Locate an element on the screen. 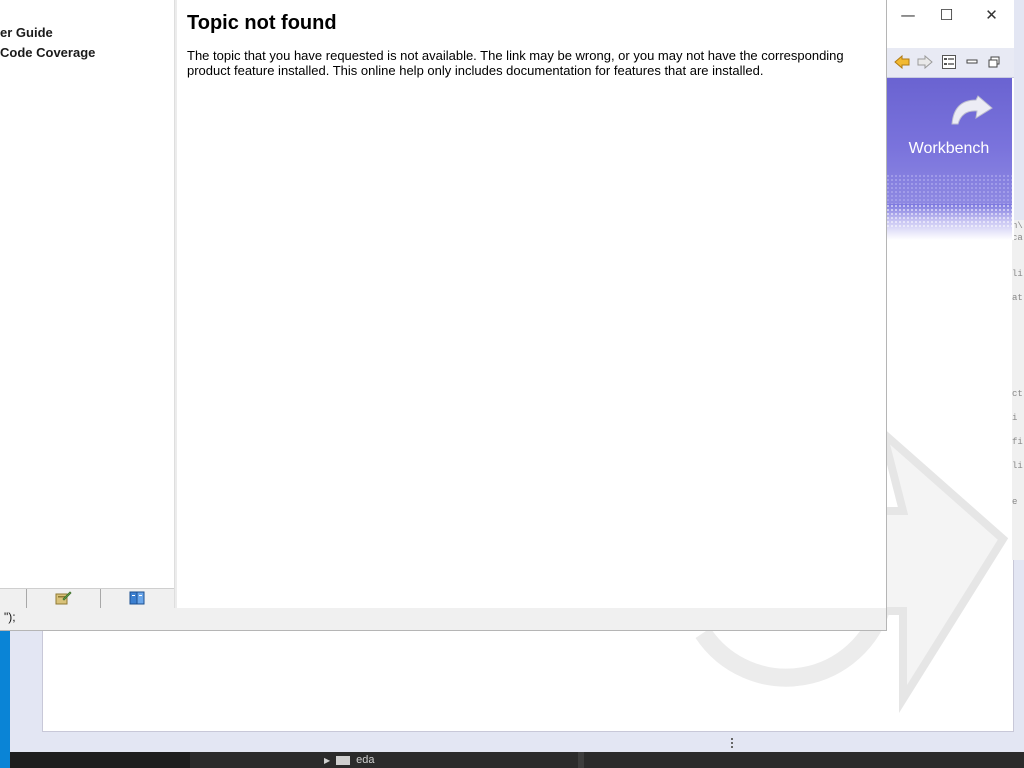 Image resolution: width=1024 pixels, height=768 pixels. workbench-logo-icon is located at coordinates (972, 110).